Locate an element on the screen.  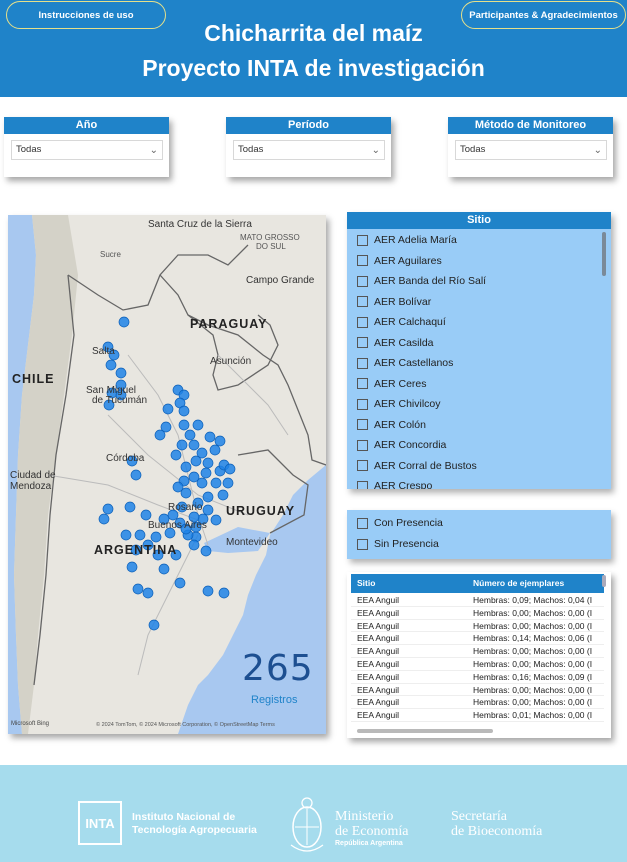
sitio-list-item: AER Bolívar is located at coordinates (394, 302).